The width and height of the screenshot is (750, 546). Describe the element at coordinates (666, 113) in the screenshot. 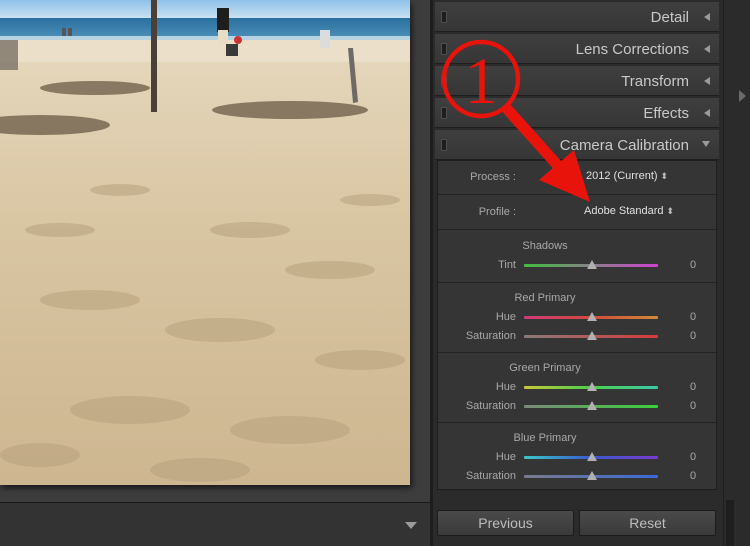

I see `section-title: Effects` at that location.